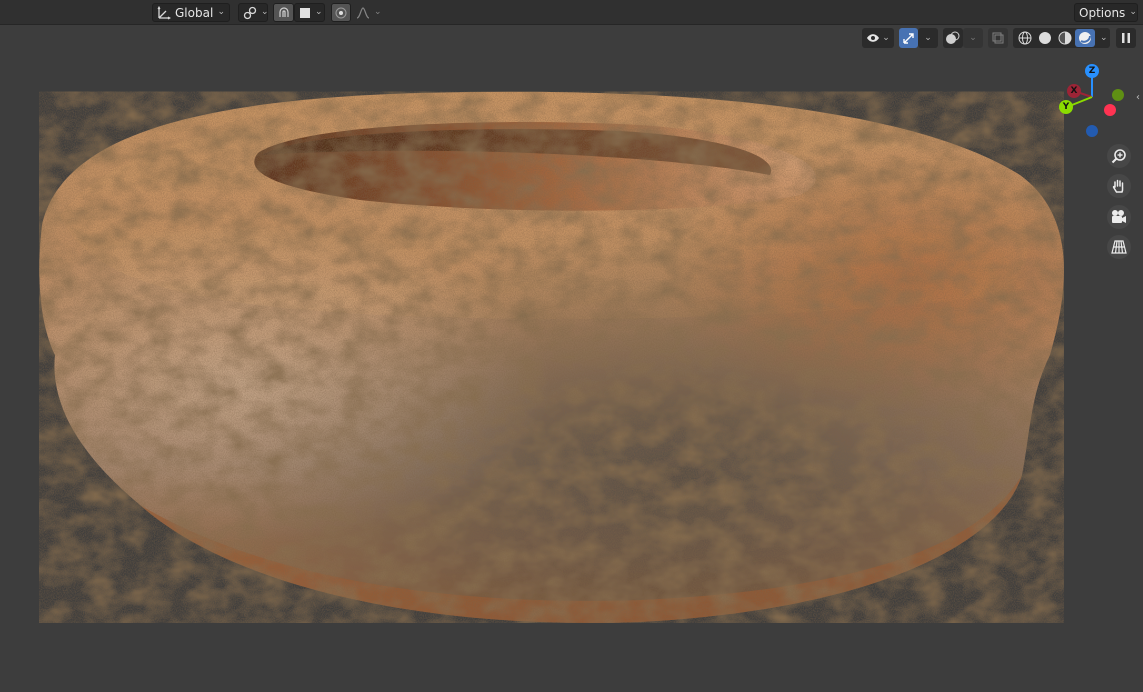 Image resolution: width=1143 pixels, height=692 pixels. I want to click on rendered-shading-button, so click(1085, 38).